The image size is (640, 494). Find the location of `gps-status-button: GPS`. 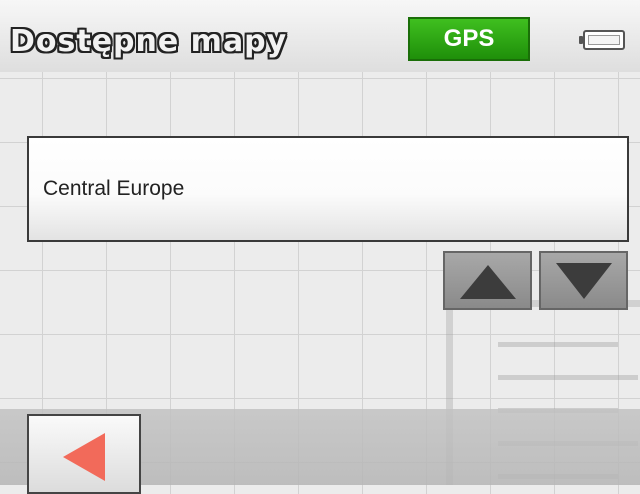

gps-status-button: GPS is located at coordinates (469, 39).